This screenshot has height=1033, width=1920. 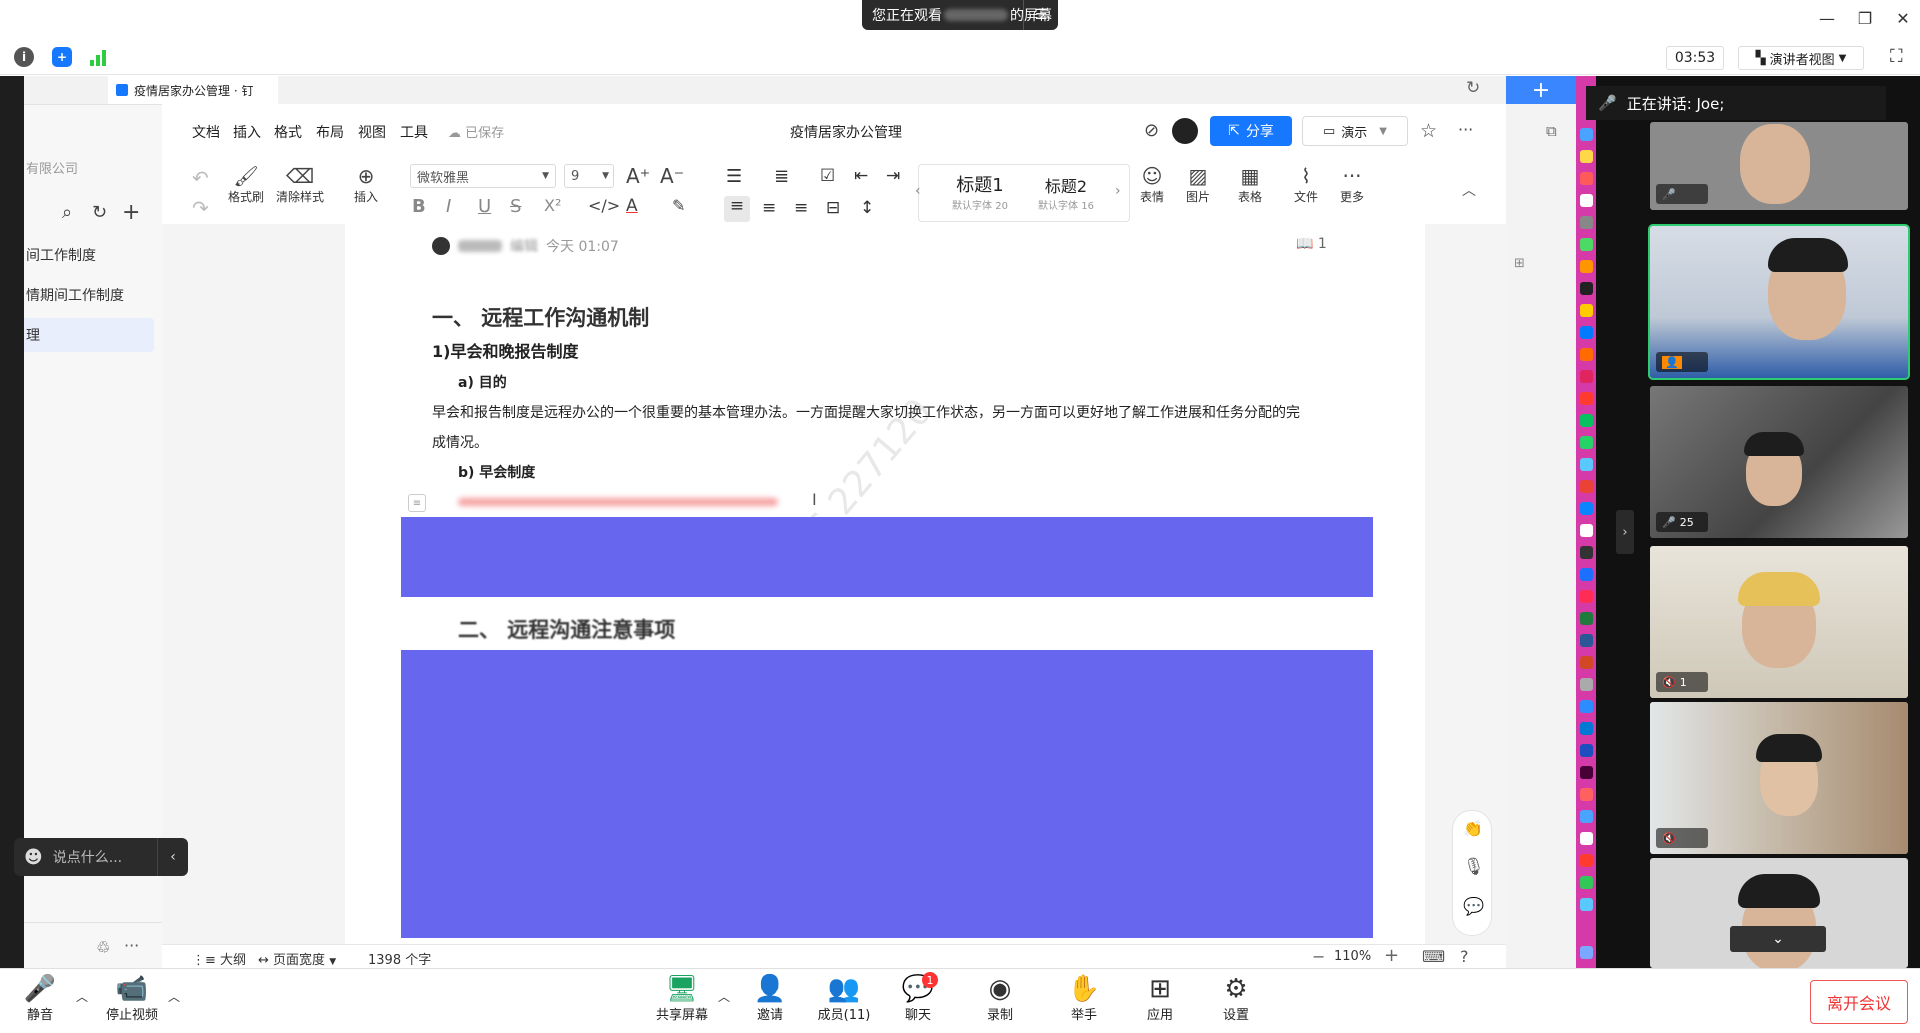 I want to click on strikethrough-icon: S, so click(x=515, y=206).